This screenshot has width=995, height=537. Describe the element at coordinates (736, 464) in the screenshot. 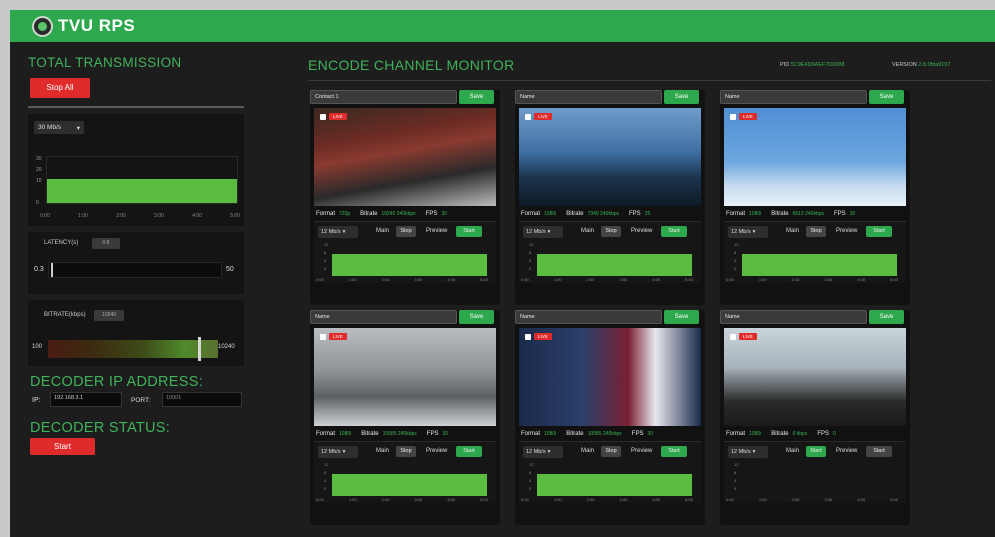

I see `y-tick: 12` at that location.